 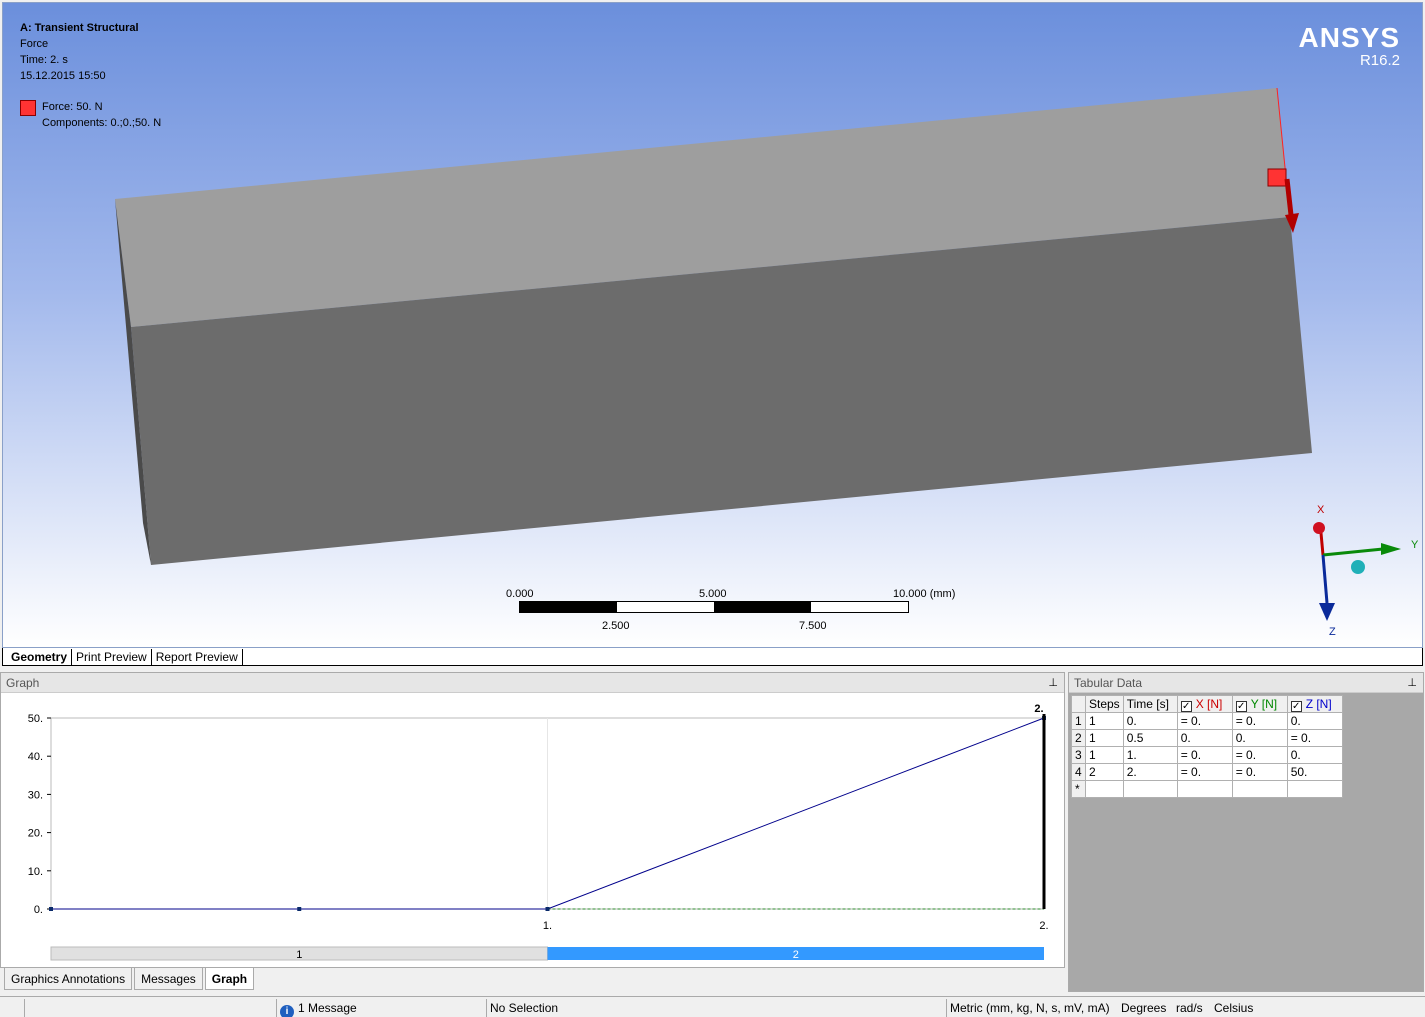 I want to click on messages-count: 1 Message, so click(x=327, y=1008).